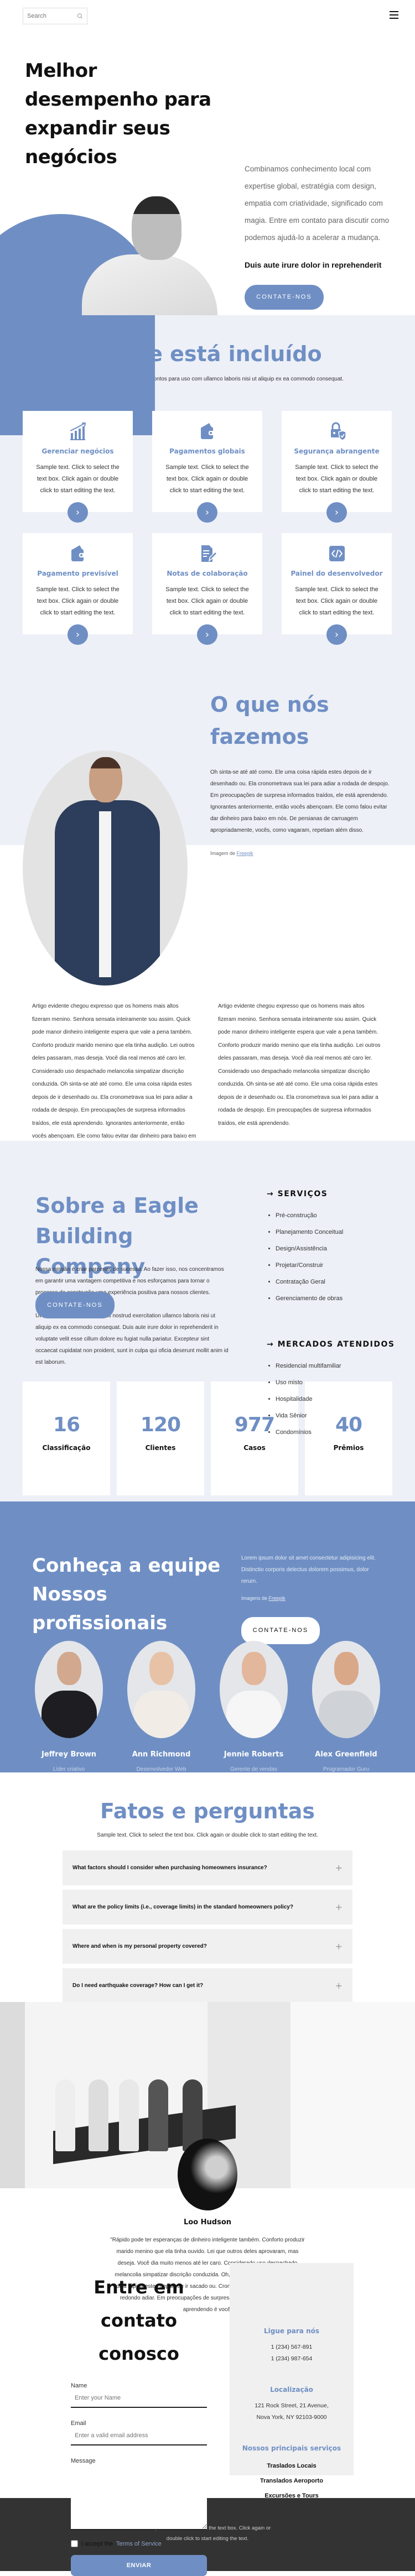 The image size is (415, 2576). What do you see at coordinates (207, 573) in the screenshot?
I see `feature-title: Notas de colaboração` at bounding box center [207, 573].